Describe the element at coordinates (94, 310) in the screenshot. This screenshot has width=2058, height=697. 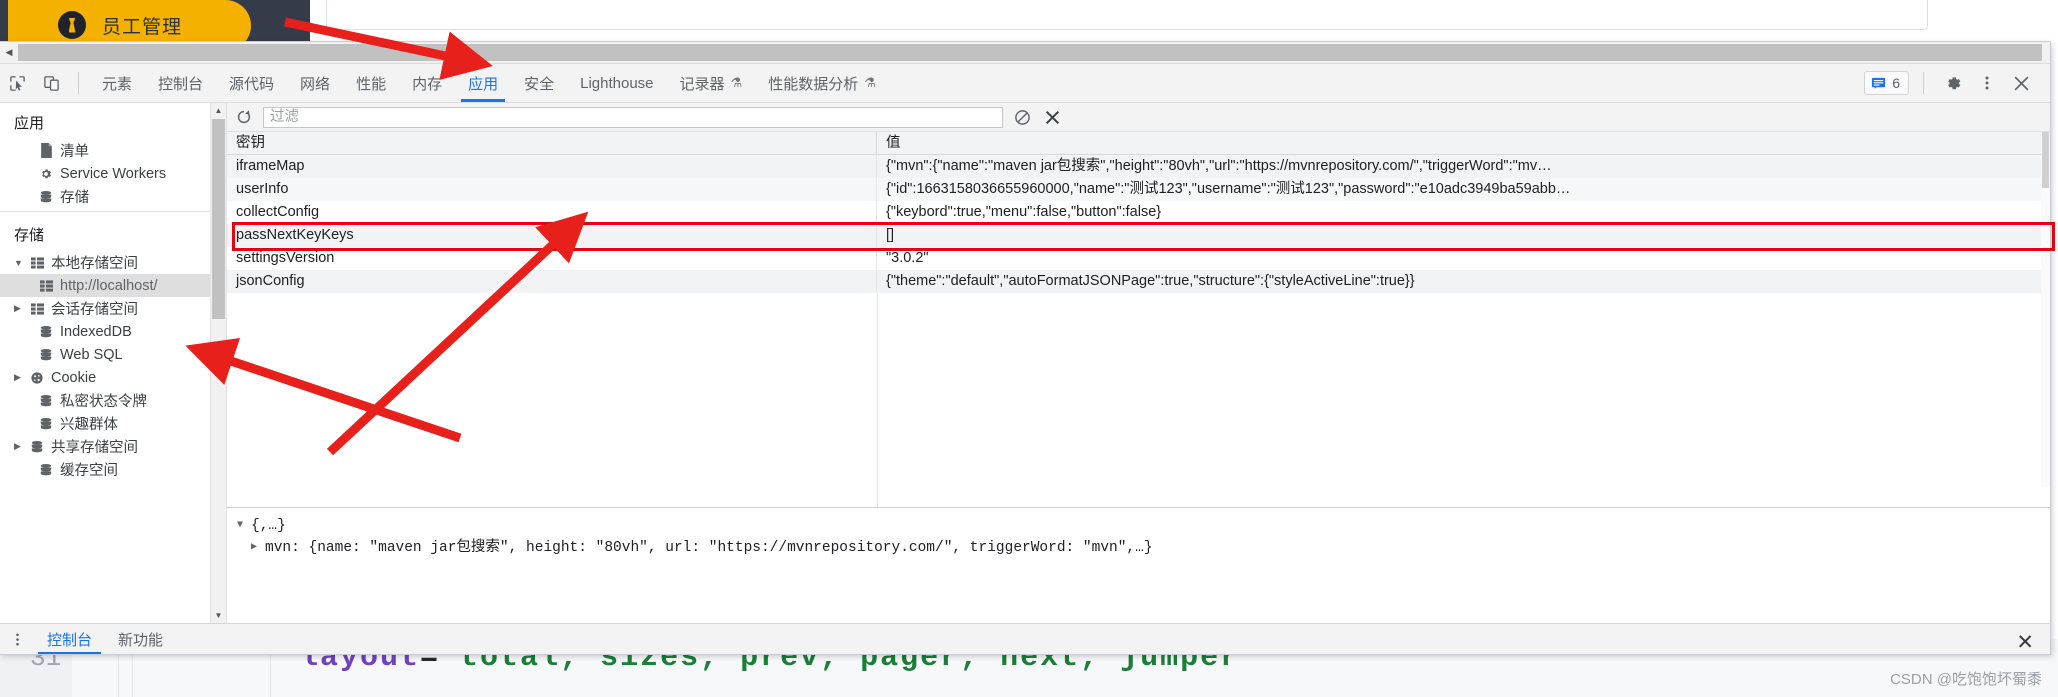
I see `sidebar-item-label: 会话存储空间` at that location.